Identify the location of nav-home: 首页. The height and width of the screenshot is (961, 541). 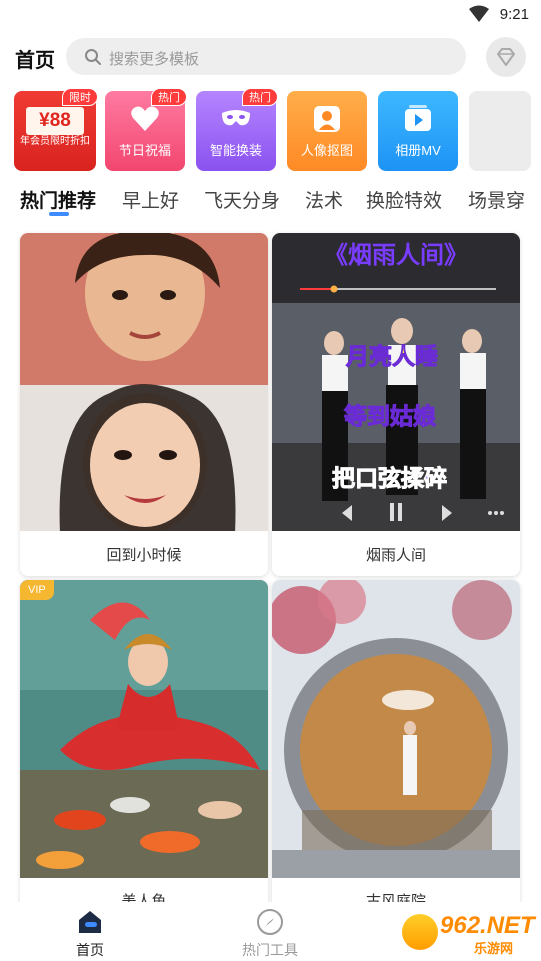
(90, 934).